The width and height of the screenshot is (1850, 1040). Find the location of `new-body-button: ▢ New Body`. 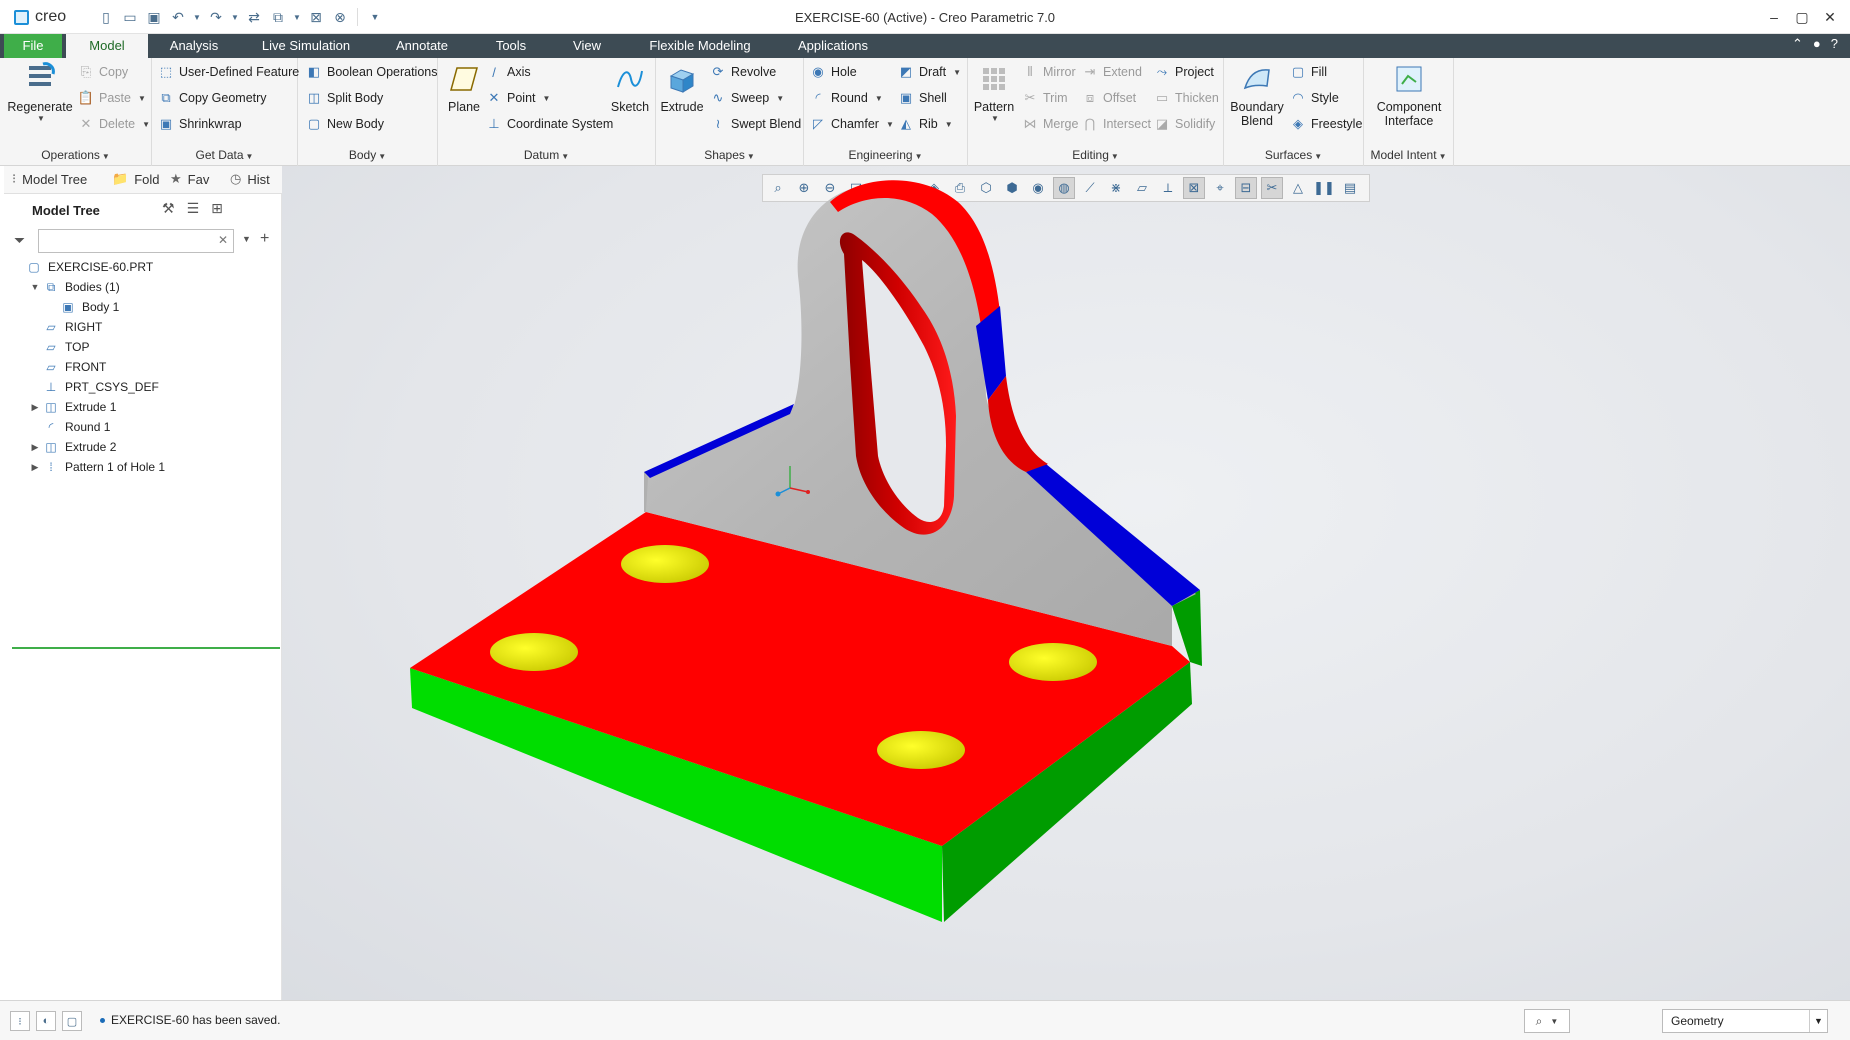

new-body-button: ▢ New Body is located at coordinates (345, 124).